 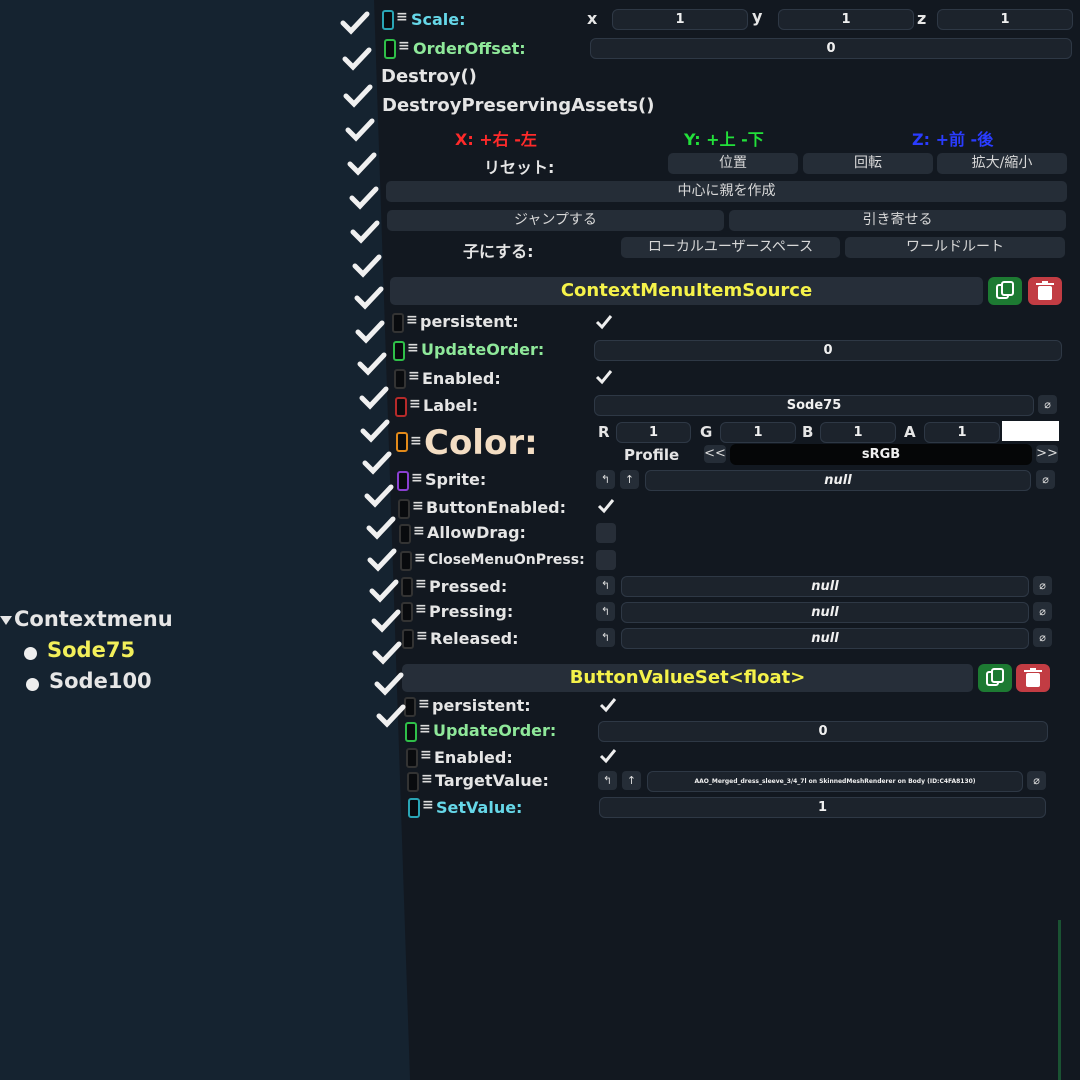 What do you see at coordinates (606, 506) in the screenshot?
I see `button-enabled-checkbox` at bounding box center [606, 506].